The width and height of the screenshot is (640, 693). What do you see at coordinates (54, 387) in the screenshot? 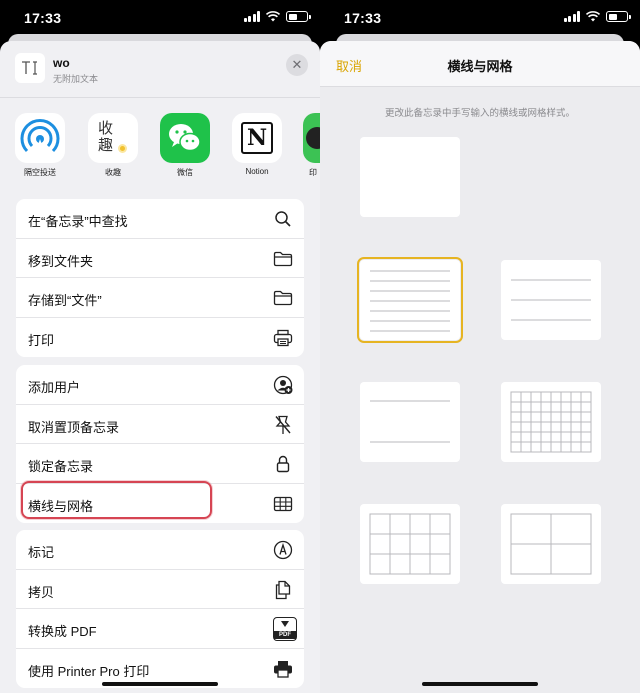
I see `action-label: 添加用户` at bounding box center [54, 387].